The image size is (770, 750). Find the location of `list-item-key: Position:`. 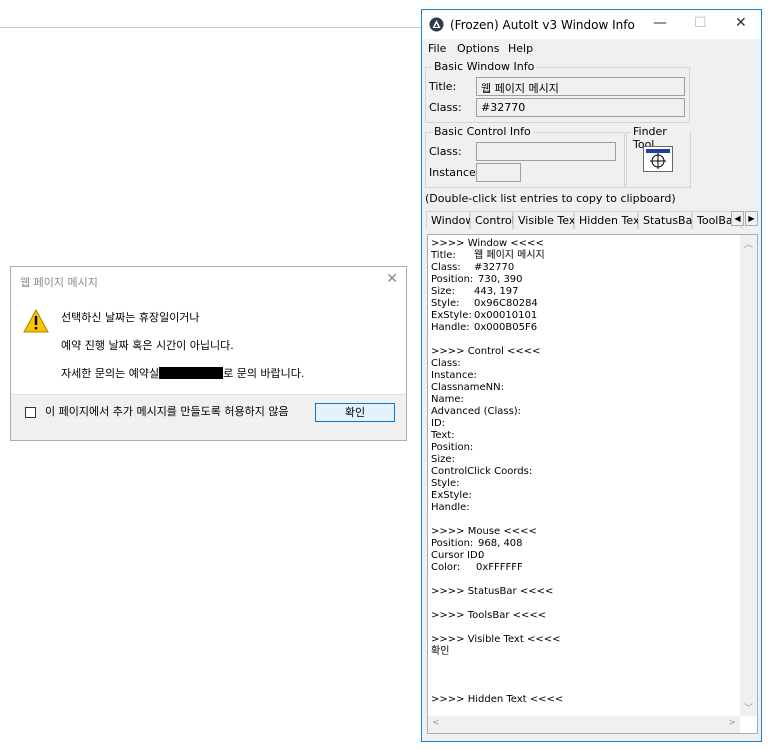

list-item-key: Position: is located at coordinates (452, 447).